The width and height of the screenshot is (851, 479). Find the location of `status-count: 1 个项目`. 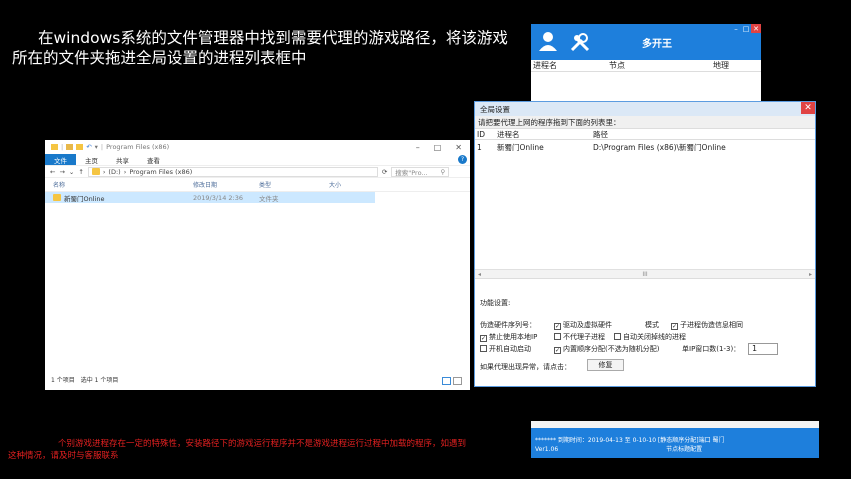

status-count: 1 个项目 is located at coordinates (63, 380).